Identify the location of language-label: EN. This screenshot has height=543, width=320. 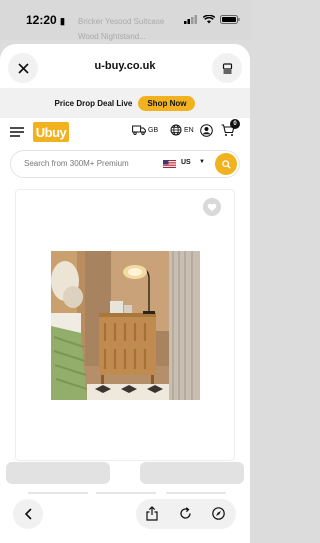
(189, 130).